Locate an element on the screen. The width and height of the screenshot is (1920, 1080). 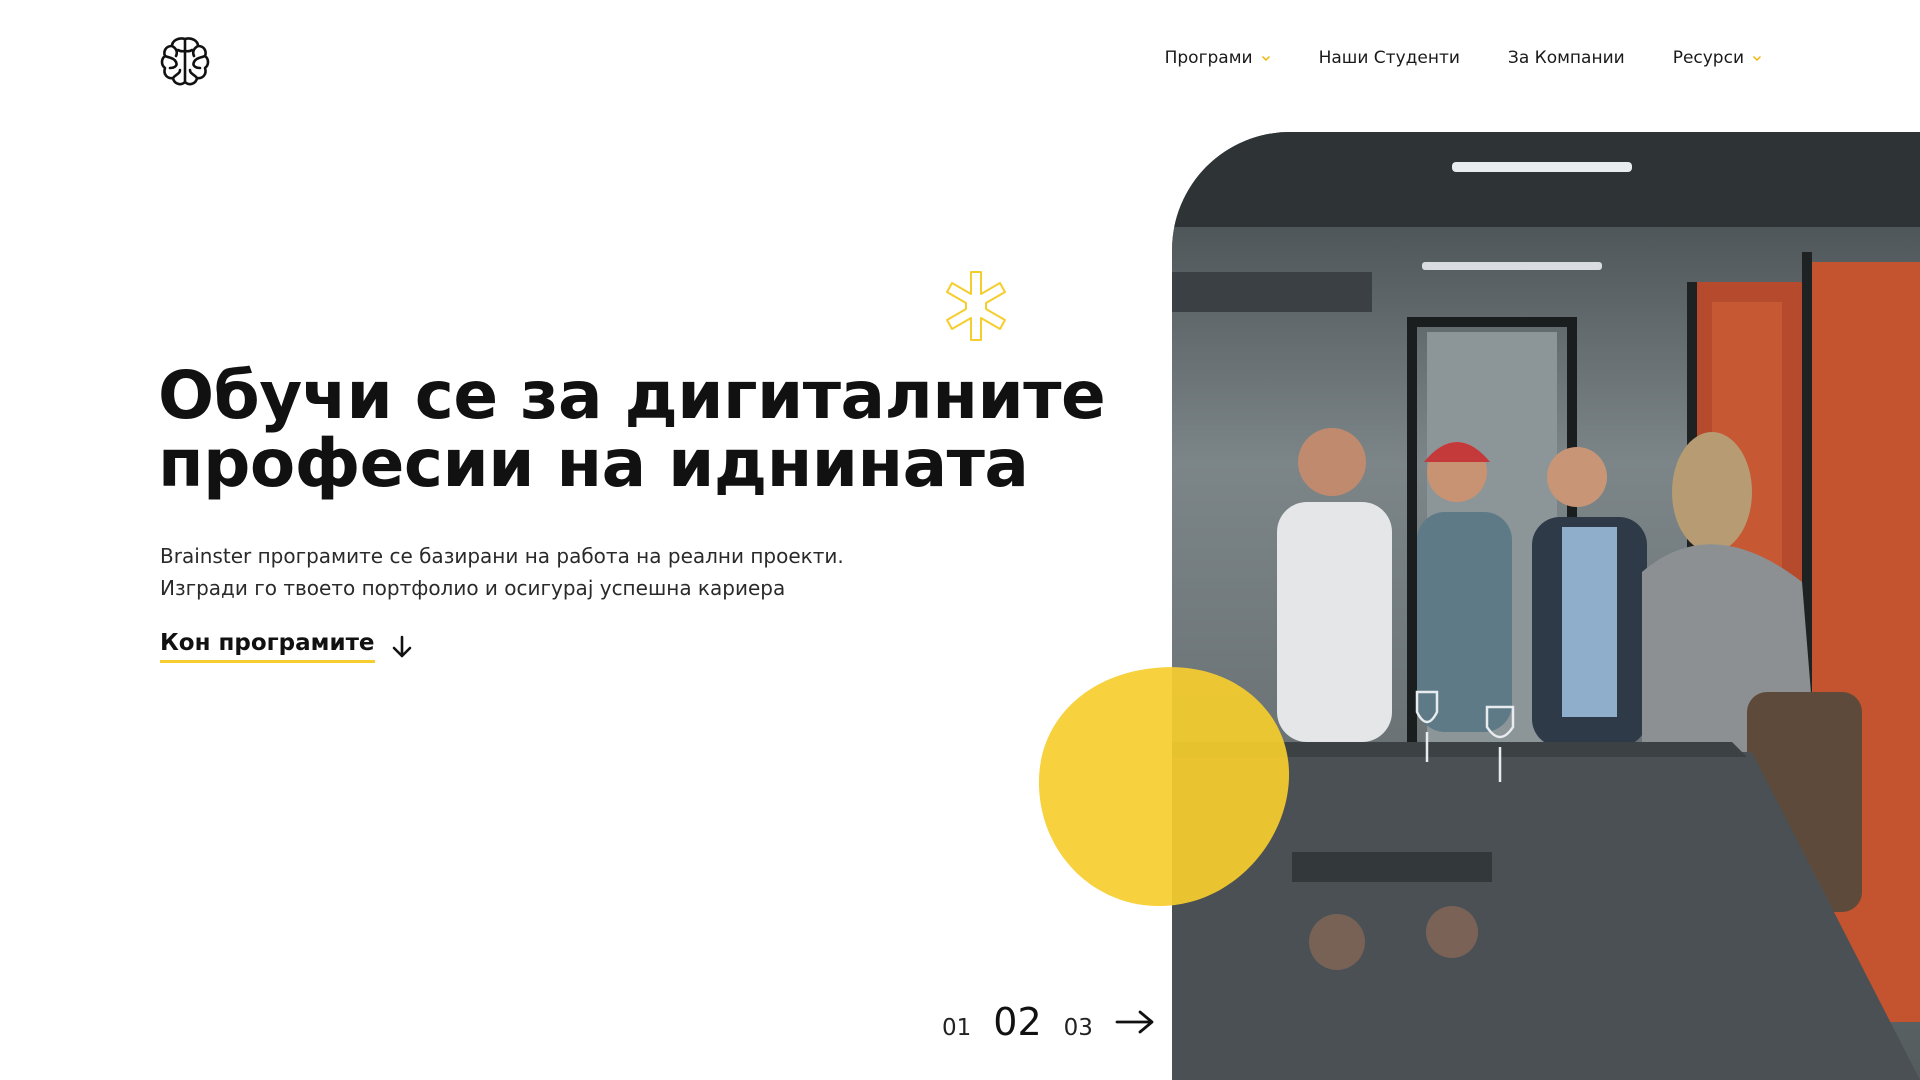
nav-item-for-companies: За Компании is located at coordinates (1566, 58).